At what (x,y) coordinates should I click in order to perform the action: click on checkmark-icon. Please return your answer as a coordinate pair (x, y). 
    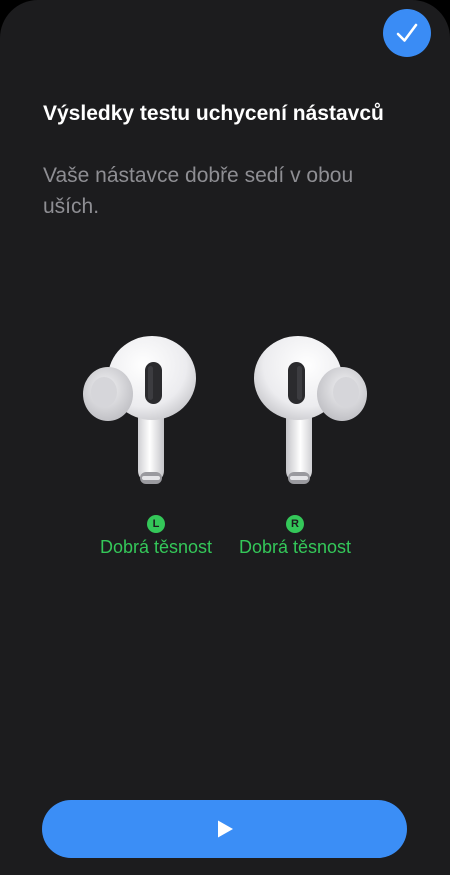
    Looking at the image, I should click on (407, 32).